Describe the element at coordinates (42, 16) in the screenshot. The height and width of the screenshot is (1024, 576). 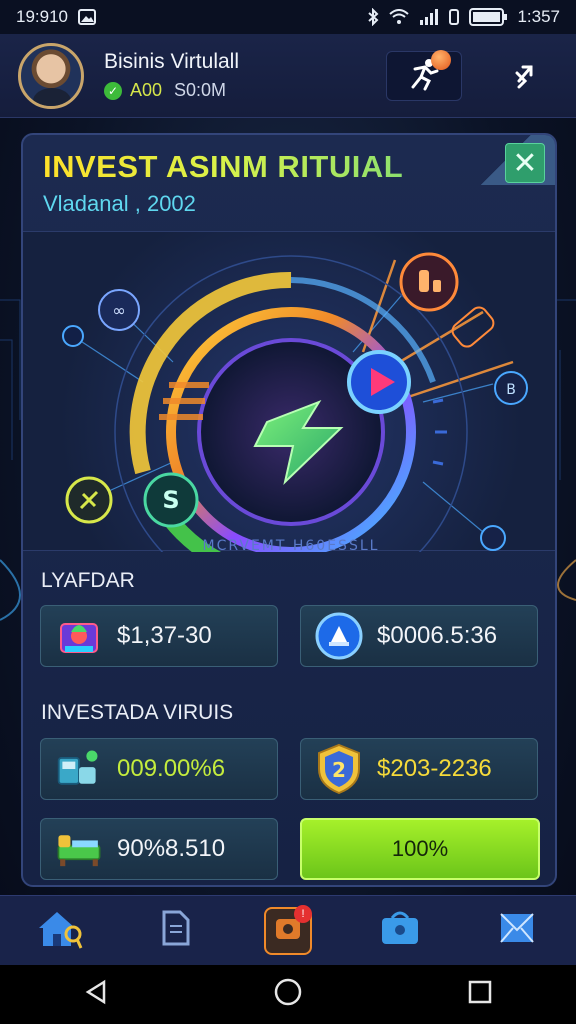
I see `clock-left: 19:910` at that location.